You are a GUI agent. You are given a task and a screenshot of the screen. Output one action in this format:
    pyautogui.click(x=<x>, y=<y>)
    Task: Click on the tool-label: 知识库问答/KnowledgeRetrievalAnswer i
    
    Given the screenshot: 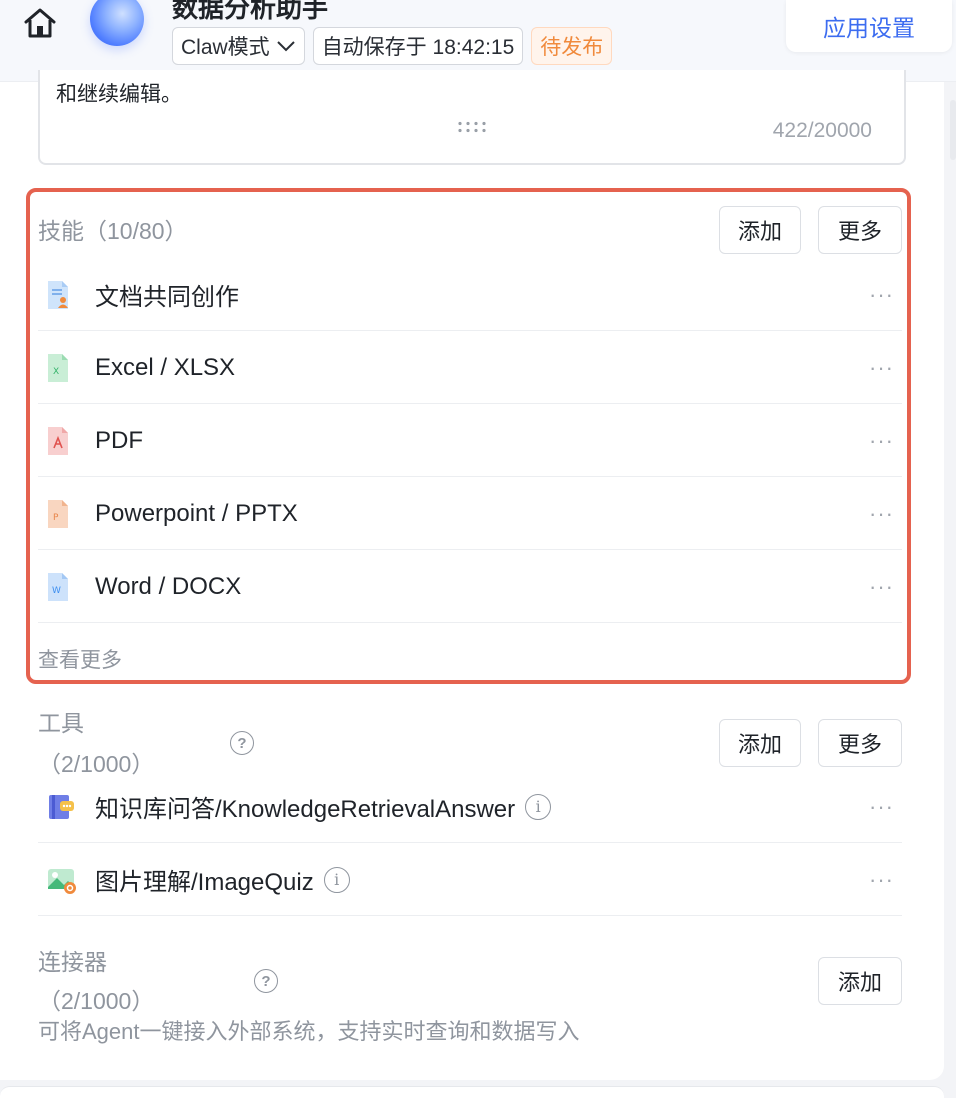 What is the action you would take?
    pyautogui.click(x=323, y=806)
    